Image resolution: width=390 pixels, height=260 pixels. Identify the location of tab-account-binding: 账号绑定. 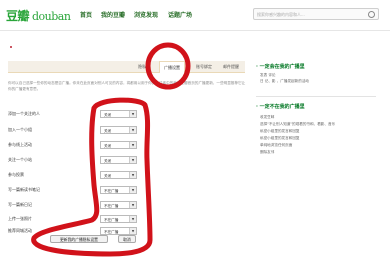
(204, 67).